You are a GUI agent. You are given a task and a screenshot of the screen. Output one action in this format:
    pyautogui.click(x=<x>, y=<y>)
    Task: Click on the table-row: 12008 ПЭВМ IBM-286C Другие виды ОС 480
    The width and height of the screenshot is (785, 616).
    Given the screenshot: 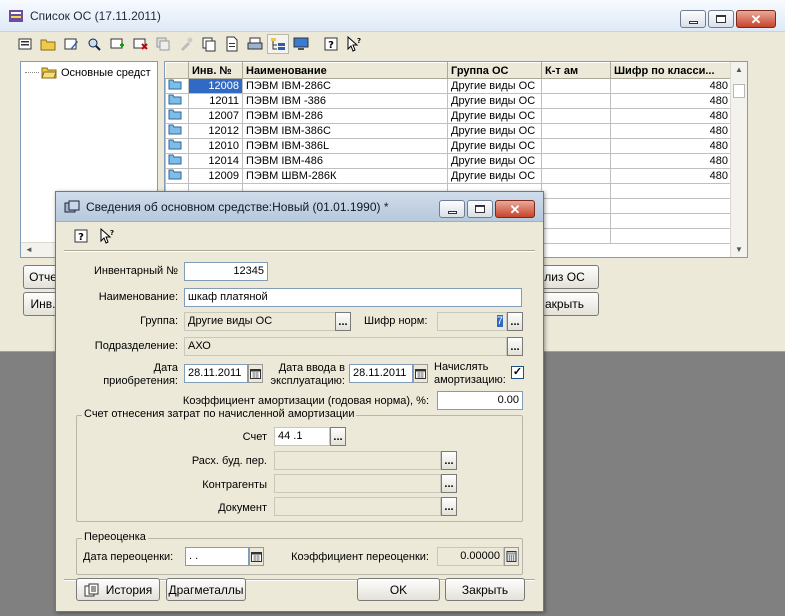 What is the action you would take?
    pyautogui.click(x=448, y=86)
    